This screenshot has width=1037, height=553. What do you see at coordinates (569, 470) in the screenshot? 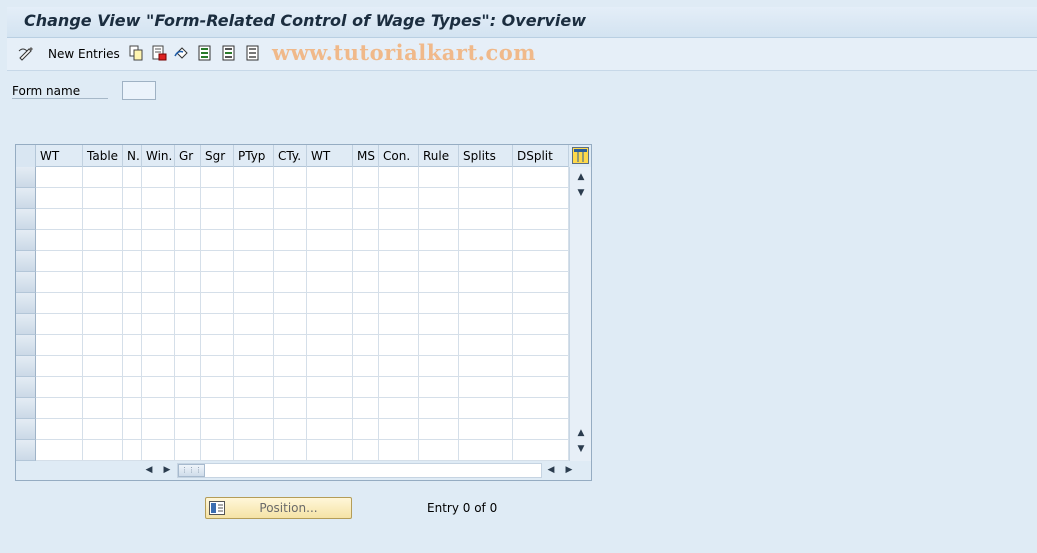
I see `scroll-right-end-icon: ▶` at bounding box center [569, 470].